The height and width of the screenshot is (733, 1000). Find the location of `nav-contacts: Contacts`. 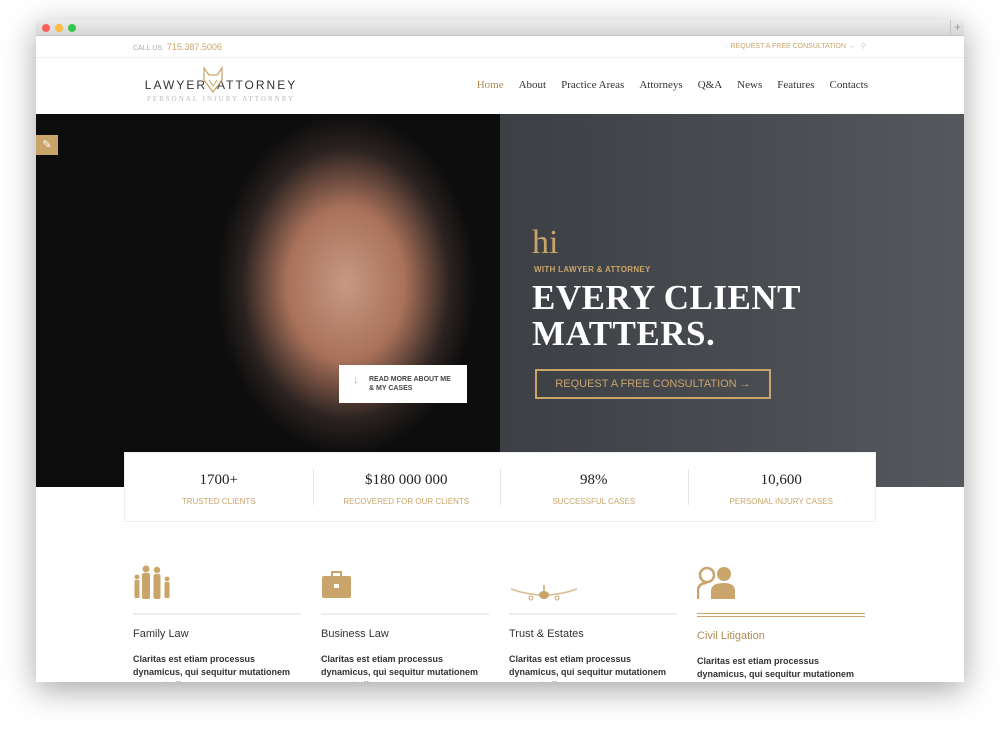

nav-contacts: Contacts is located at coordinates (849, 85).